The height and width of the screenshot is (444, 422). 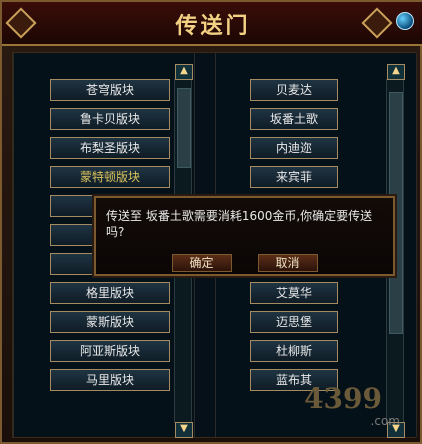 What do you see at coordinates (110, 148) in the screenshot?
I see `left-item-2: 布梨圣版块` at bounding box center [110, 148].